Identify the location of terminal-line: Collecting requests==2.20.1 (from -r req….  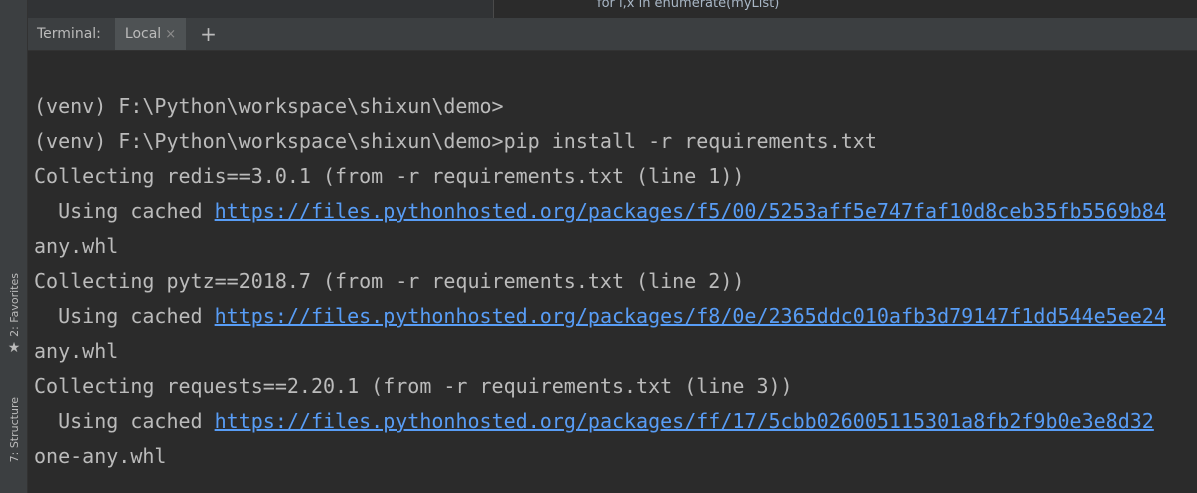
(600, 386).